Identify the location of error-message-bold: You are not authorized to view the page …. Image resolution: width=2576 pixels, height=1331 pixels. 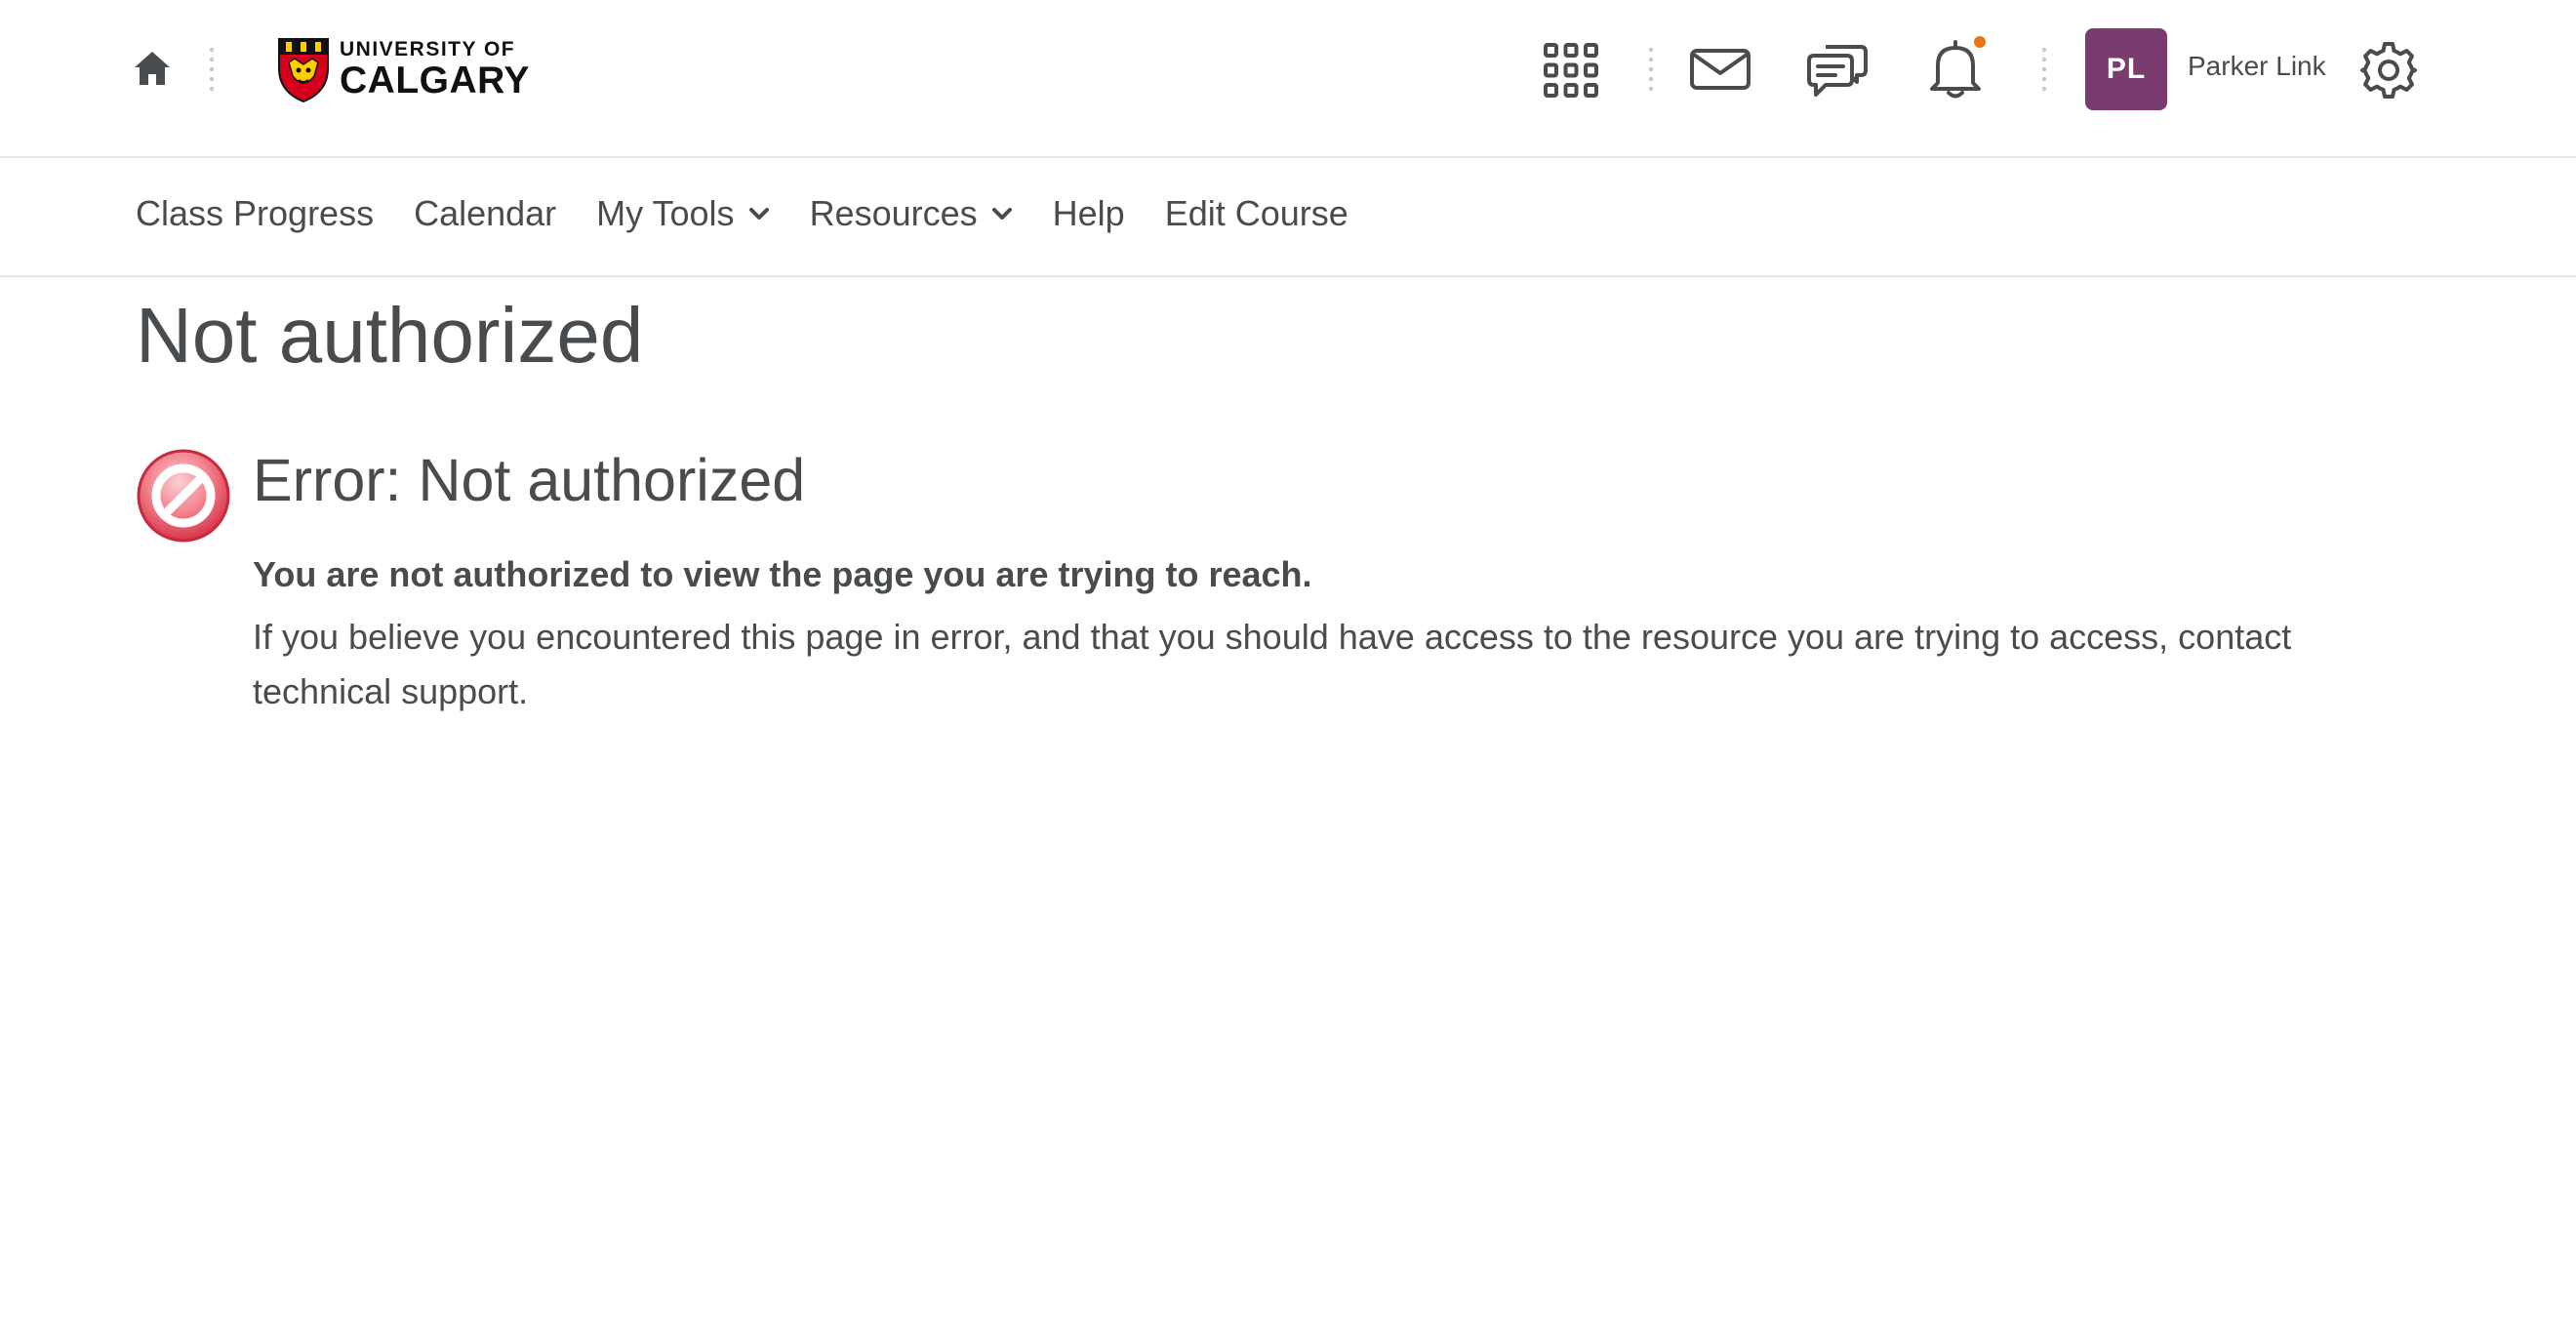
(782, 574).